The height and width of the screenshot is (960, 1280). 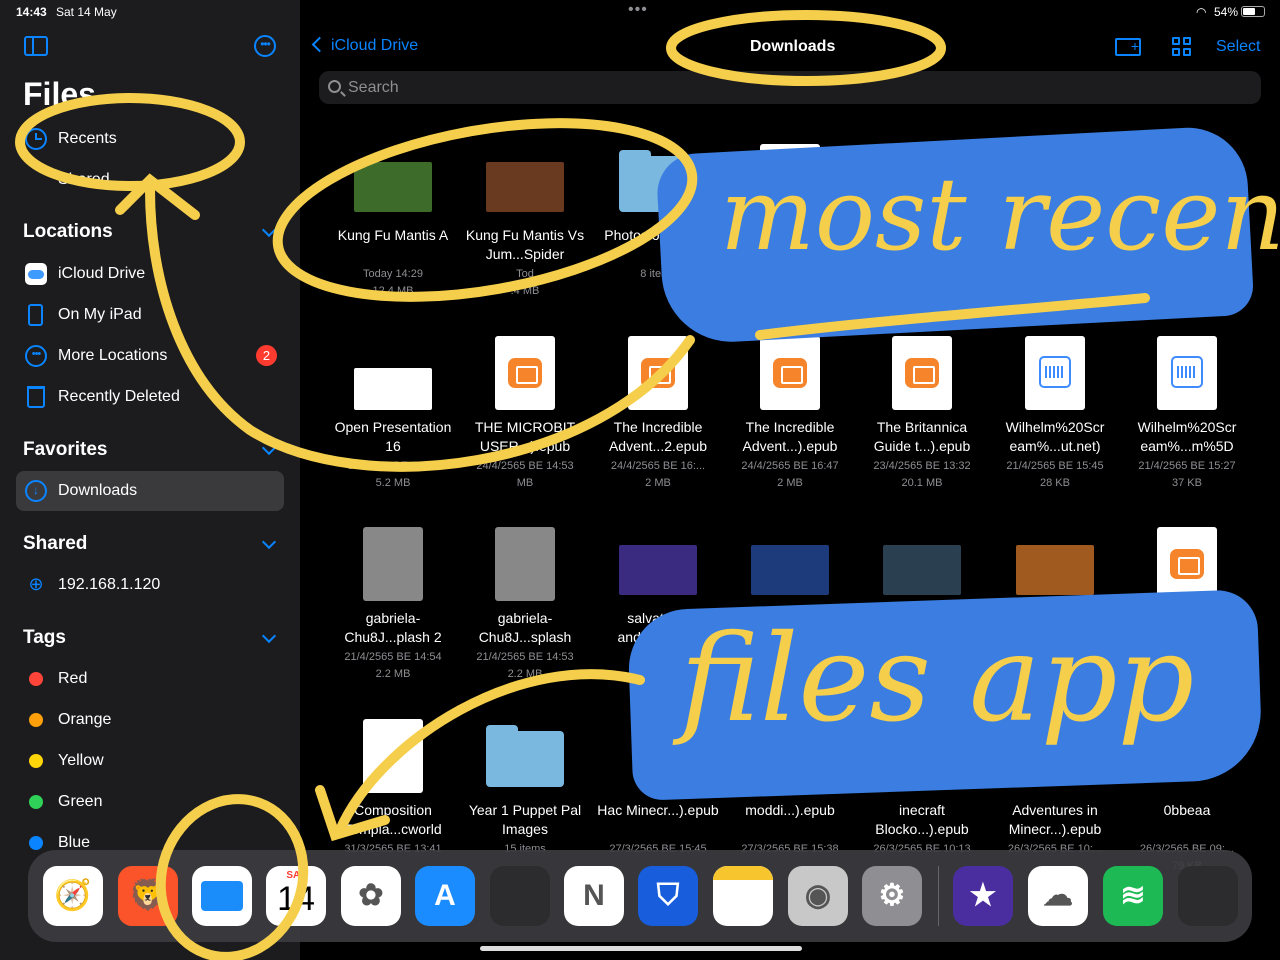 I want to click on locations-header: Locations, so click(x=68, y=232).